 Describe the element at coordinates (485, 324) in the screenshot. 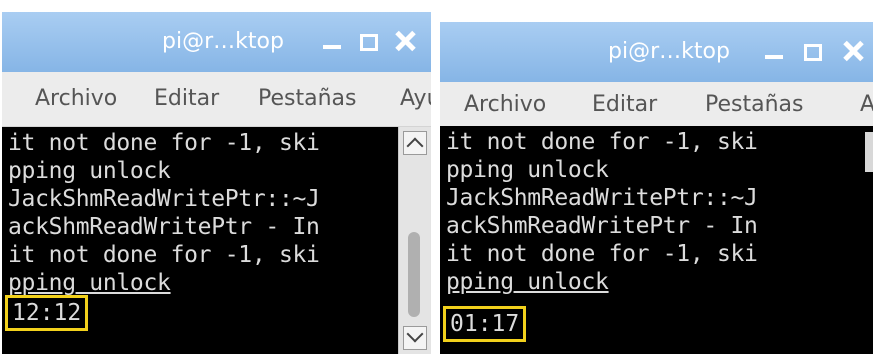

I see `clock-highlight: 01:17` at that location.